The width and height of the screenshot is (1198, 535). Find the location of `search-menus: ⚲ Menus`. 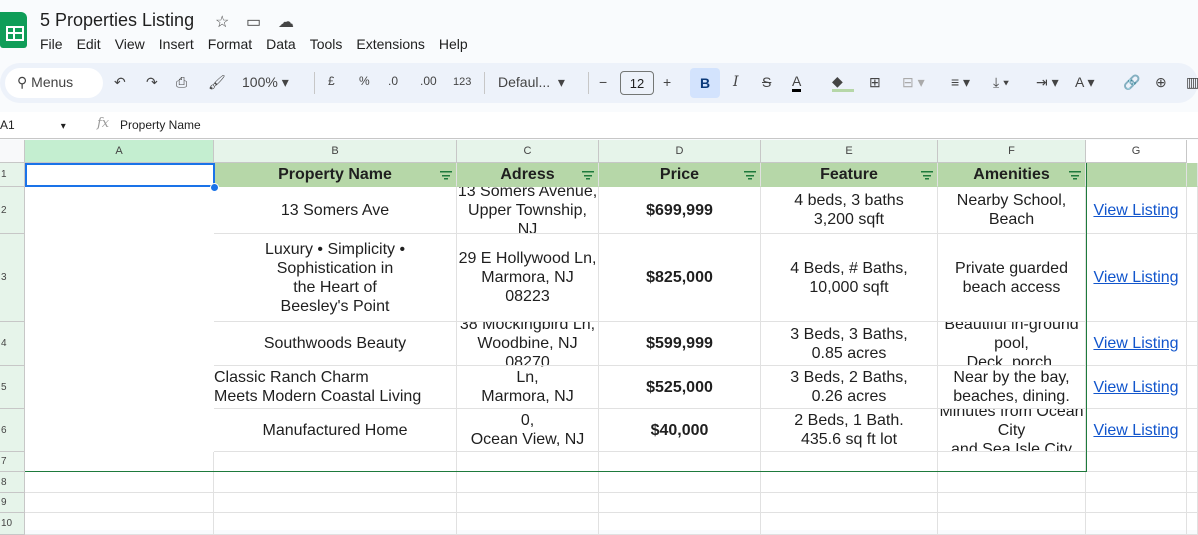

search-menus: ⚲ Menus is located at coordinates (54, 83).